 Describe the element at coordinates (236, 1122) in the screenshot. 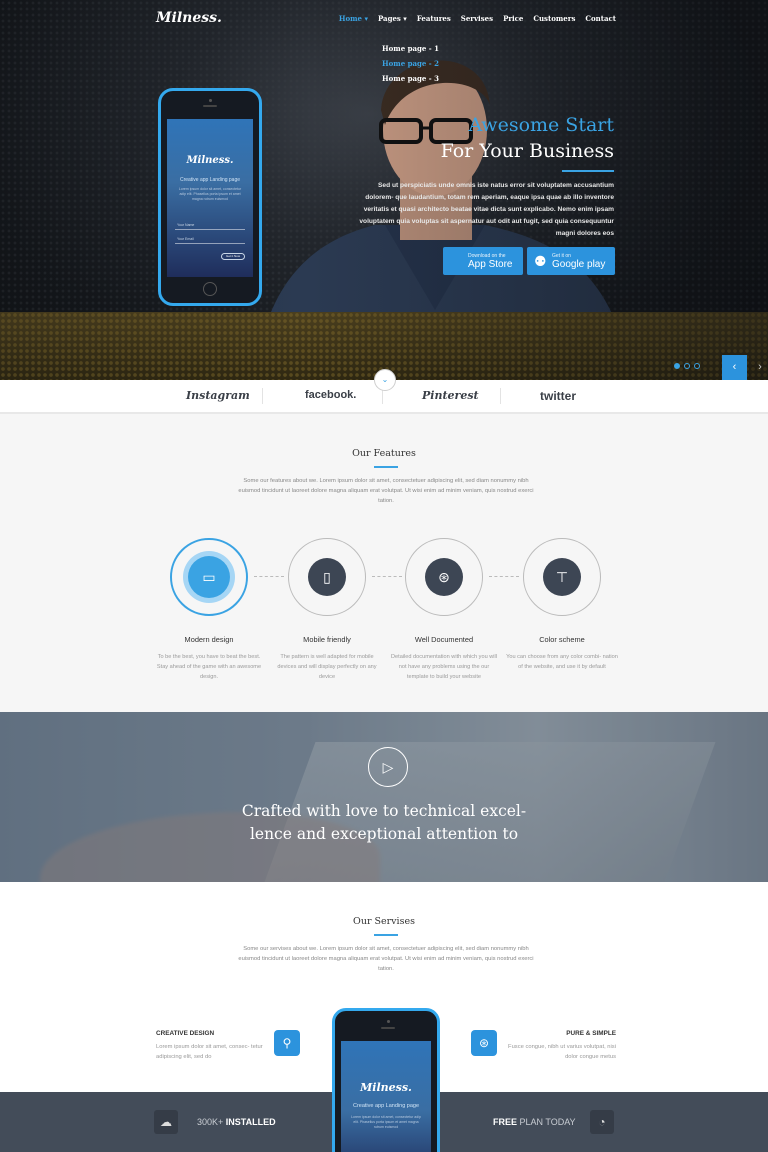

I see `installed-stat: 300K+ INSTALLED` at that location.